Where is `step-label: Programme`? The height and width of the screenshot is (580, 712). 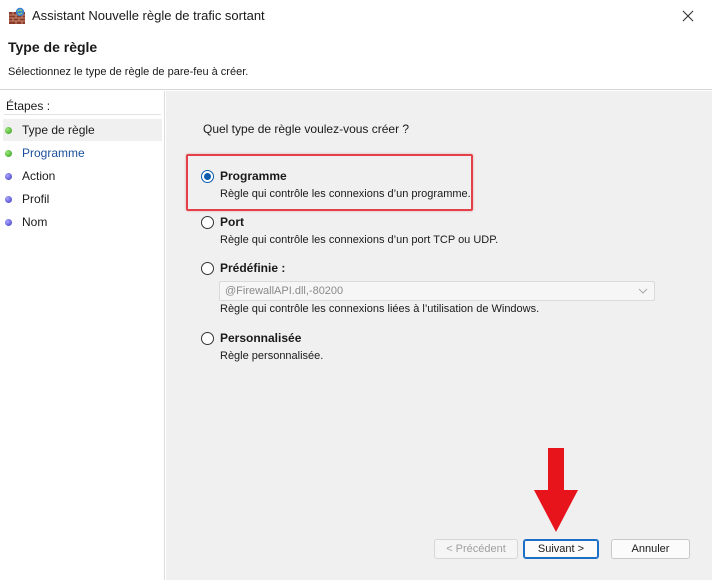 step-label: Programme is located at coordinates (53, 153).